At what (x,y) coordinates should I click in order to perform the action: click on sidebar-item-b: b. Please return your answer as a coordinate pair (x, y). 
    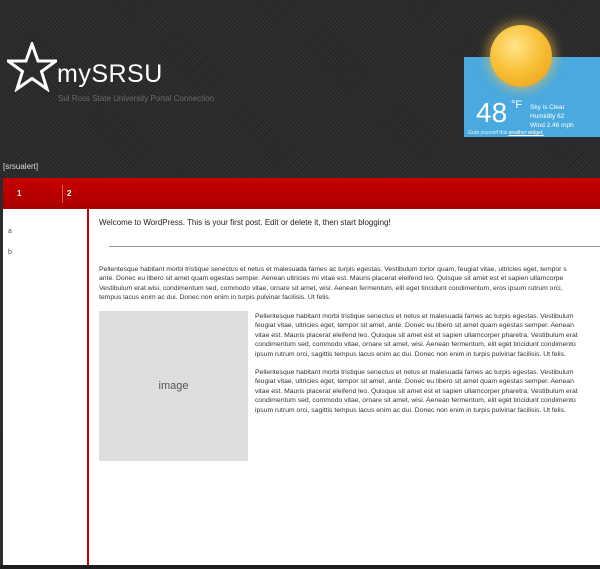
    Looking at the image, I should click on (10, 252).